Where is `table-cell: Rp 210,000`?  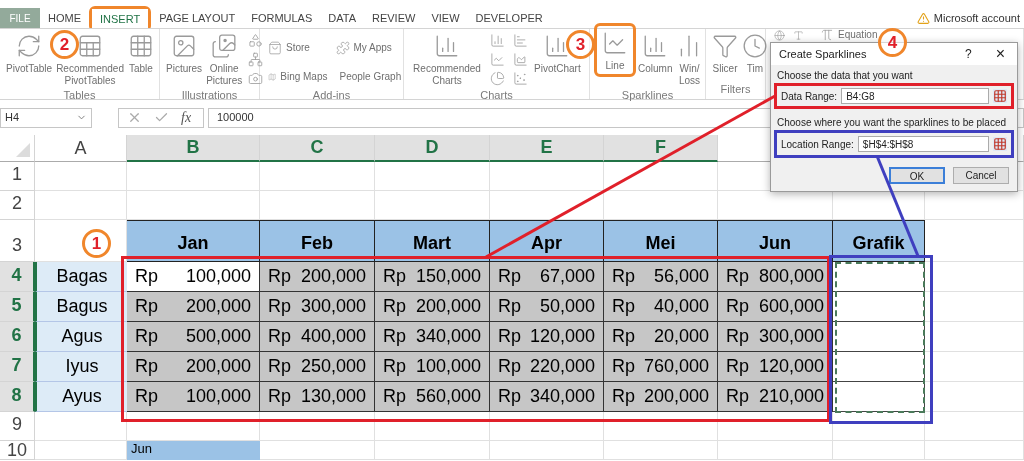 table-cell: Rp 210,000 is located at coordinates (775, 397).